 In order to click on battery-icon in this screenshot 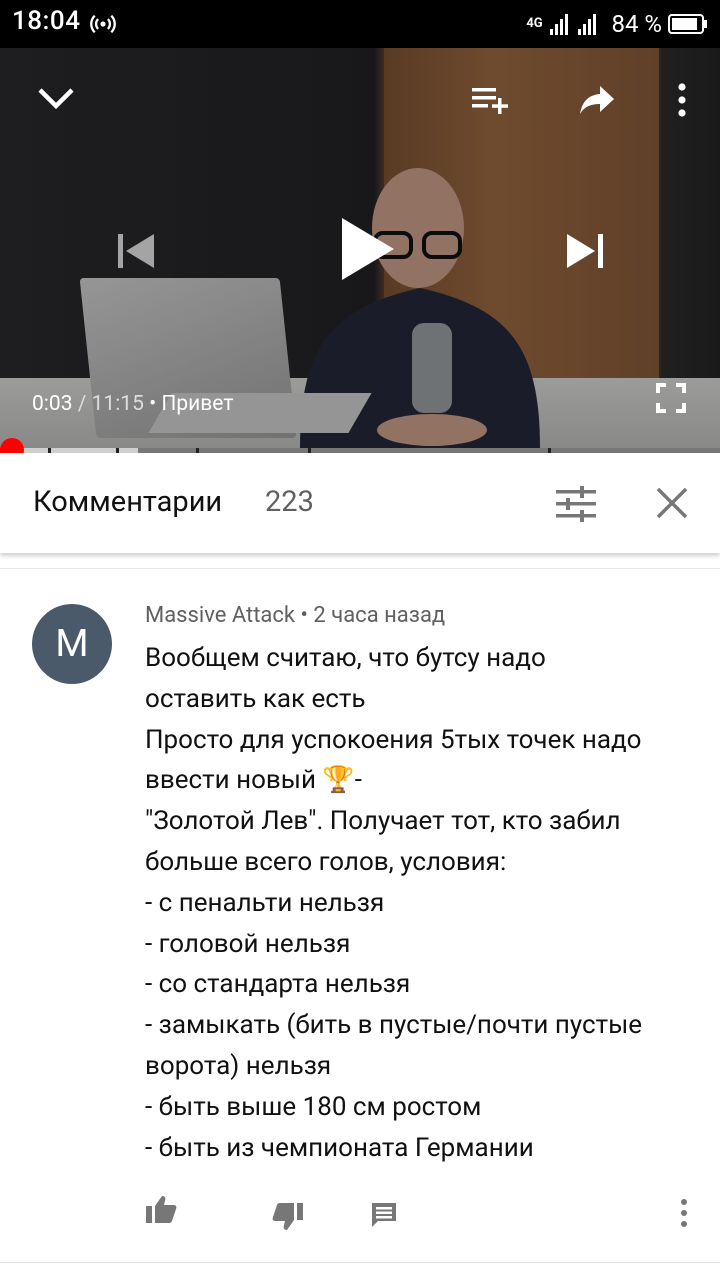, I will do `click(687, 24)`.